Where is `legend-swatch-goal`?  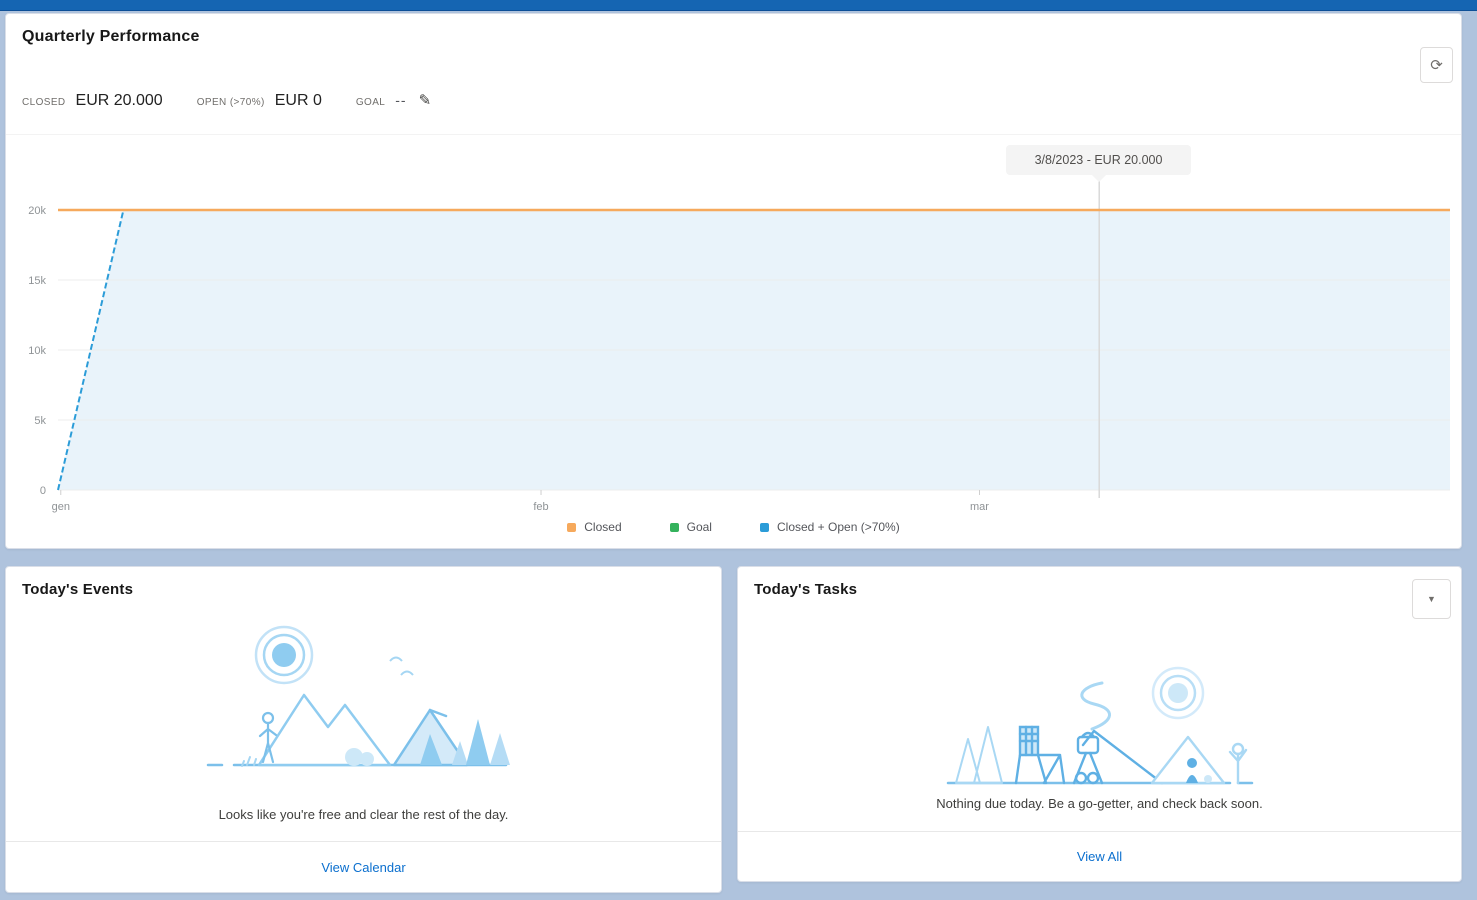 legend-swatch-goal is located at coordinates (674, 527).